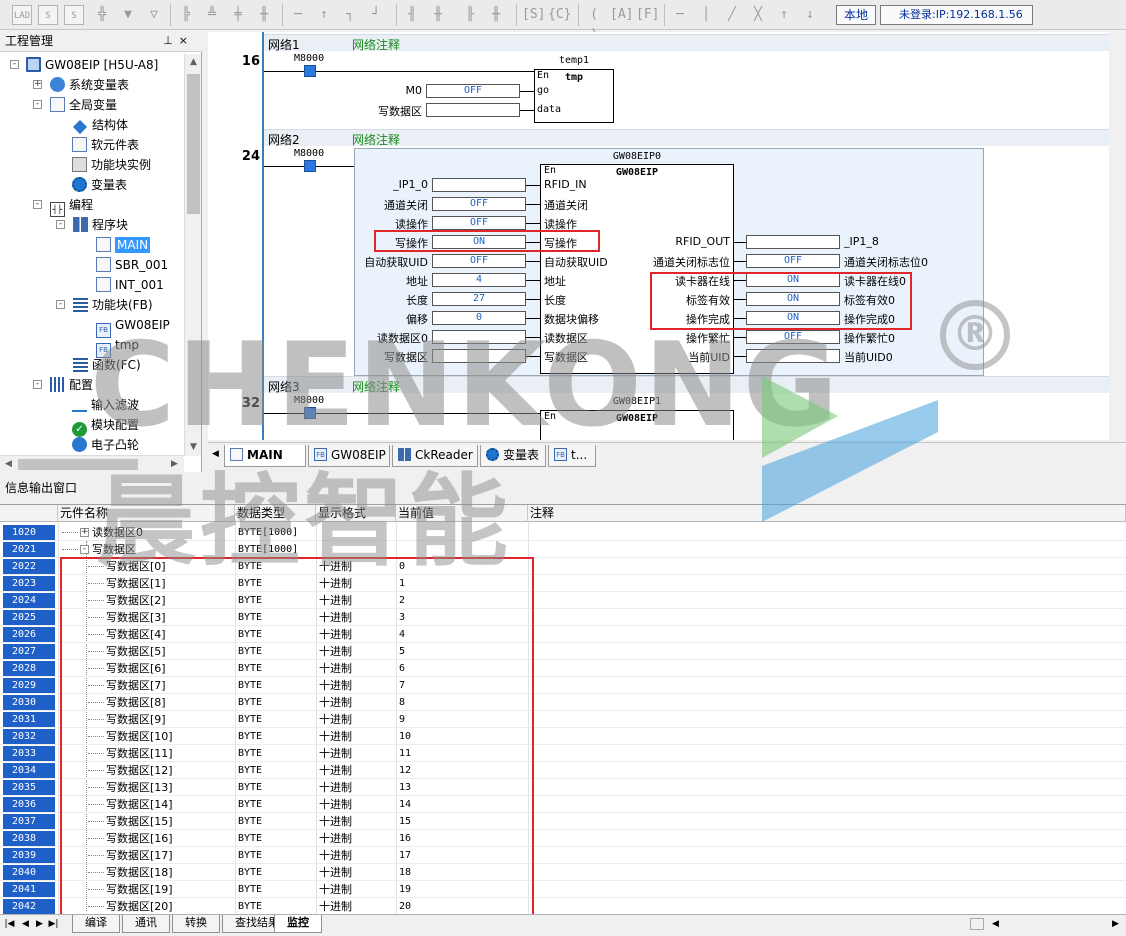 This screenshot has width=1126, height=936. I want to click on tree-item-global-vars: 全局变量, so click(83, 105).